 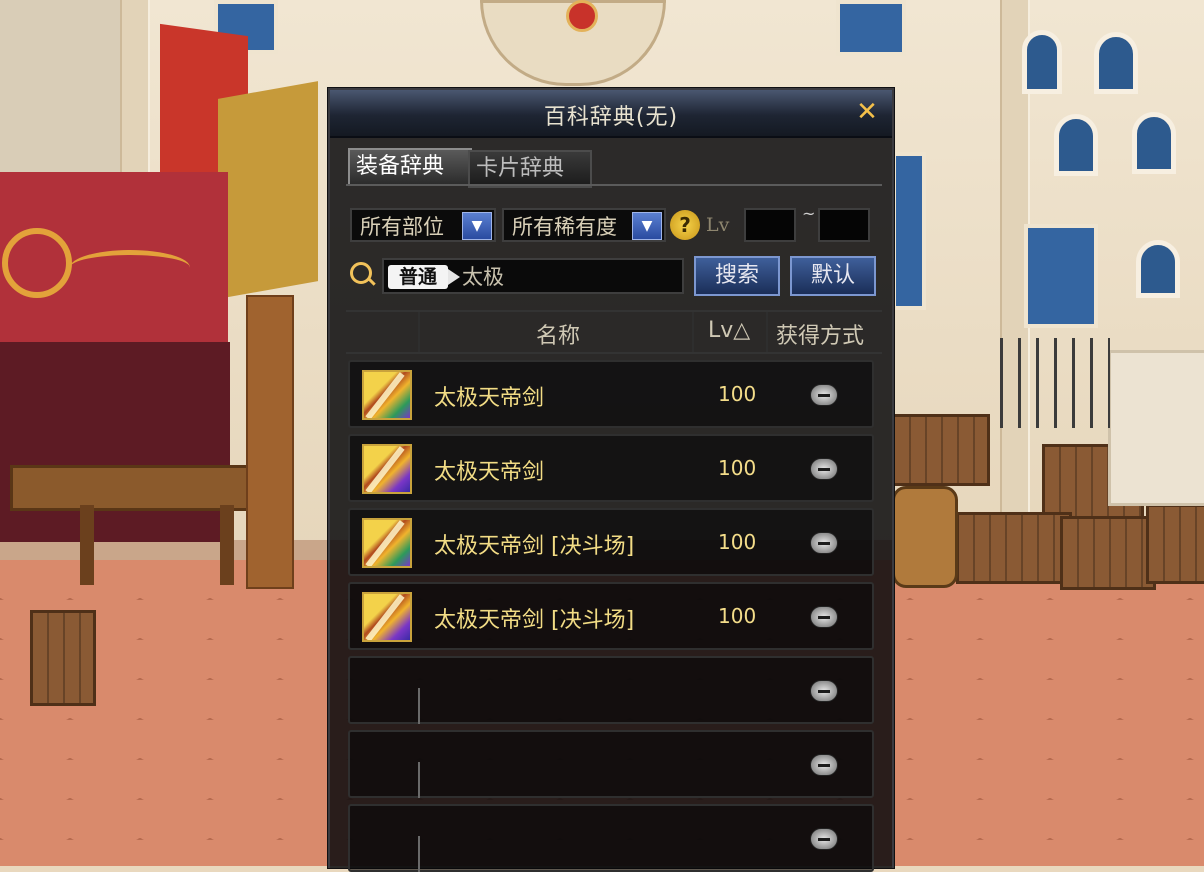 I want to click on market-tent-interior, so click(x=115, y=442).